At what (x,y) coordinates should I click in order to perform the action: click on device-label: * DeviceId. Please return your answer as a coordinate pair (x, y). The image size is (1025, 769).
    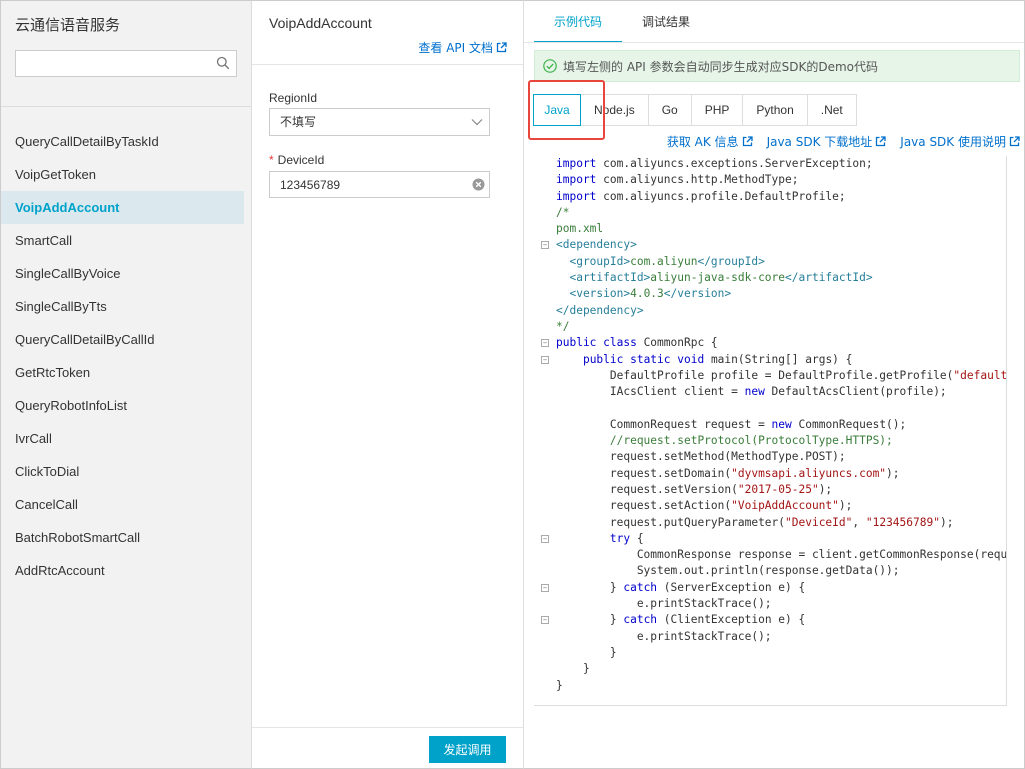
    Looking at the image, I should click on (296, 160).